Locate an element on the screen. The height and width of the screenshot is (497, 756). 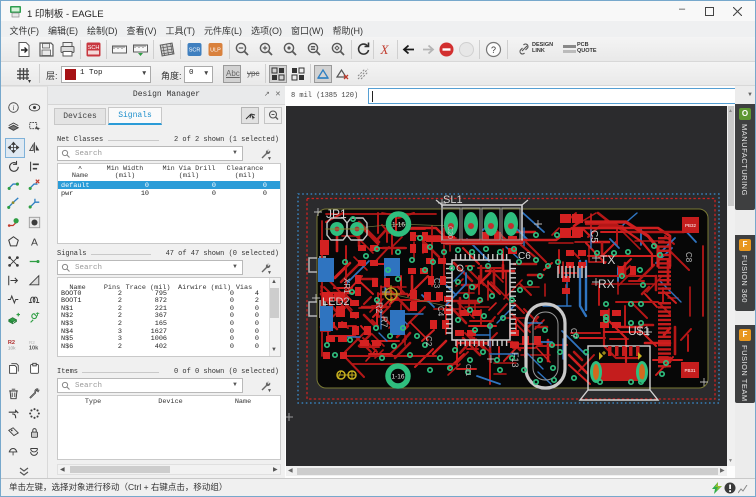
svg-text: SCR is located at coordinates (195, 51).